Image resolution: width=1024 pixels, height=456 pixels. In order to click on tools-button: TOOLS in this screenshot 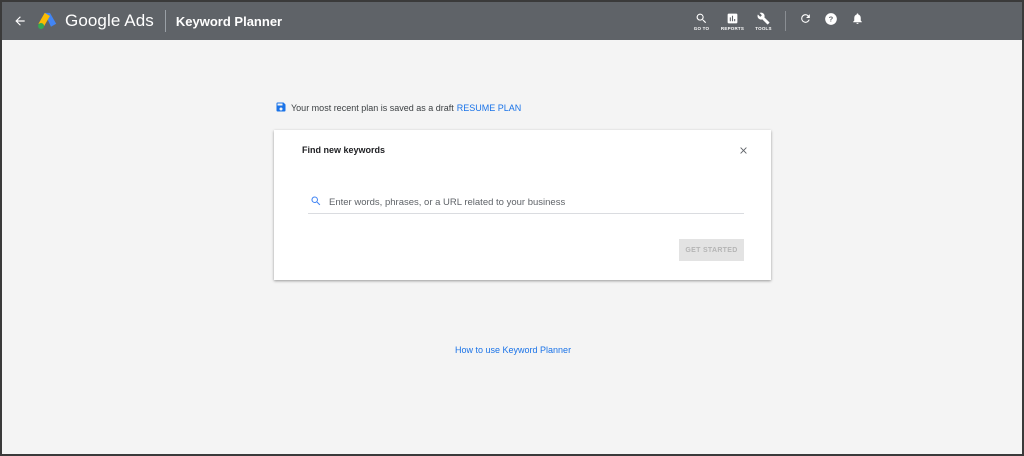, I will do `click(763, 21)`.